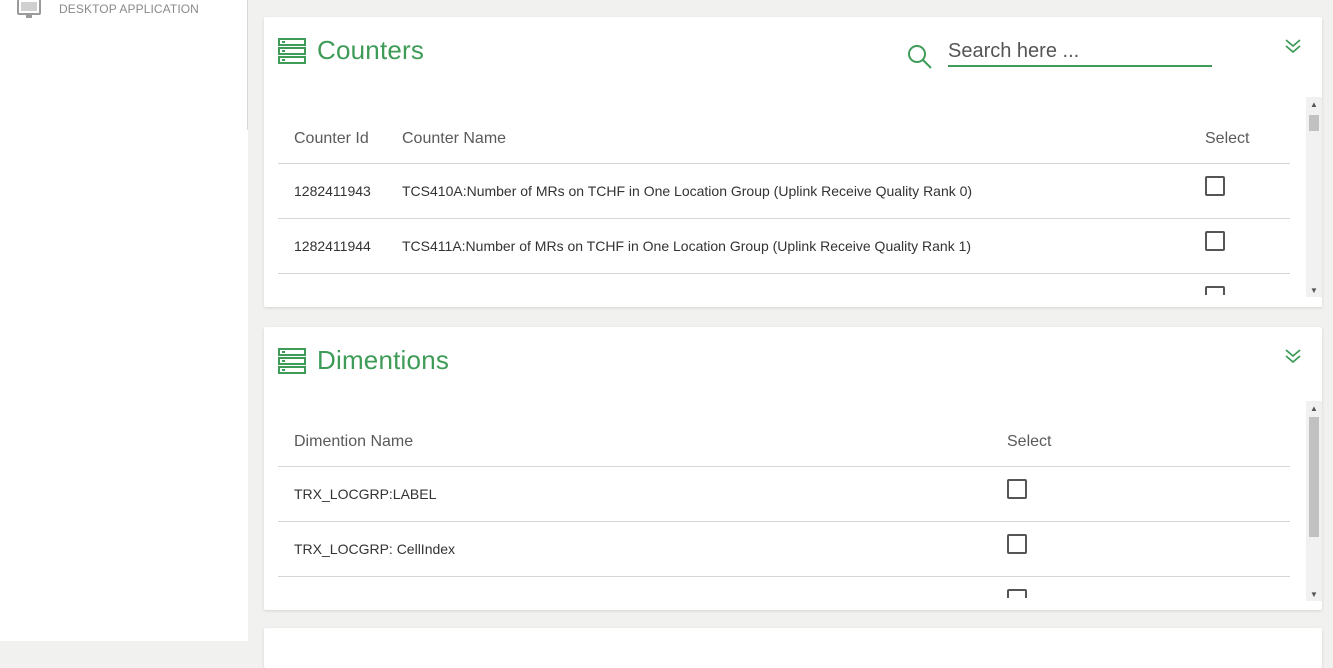  Describe the element at coordinates (1080, 52) in the screenshot. I see `search-input` at that location.